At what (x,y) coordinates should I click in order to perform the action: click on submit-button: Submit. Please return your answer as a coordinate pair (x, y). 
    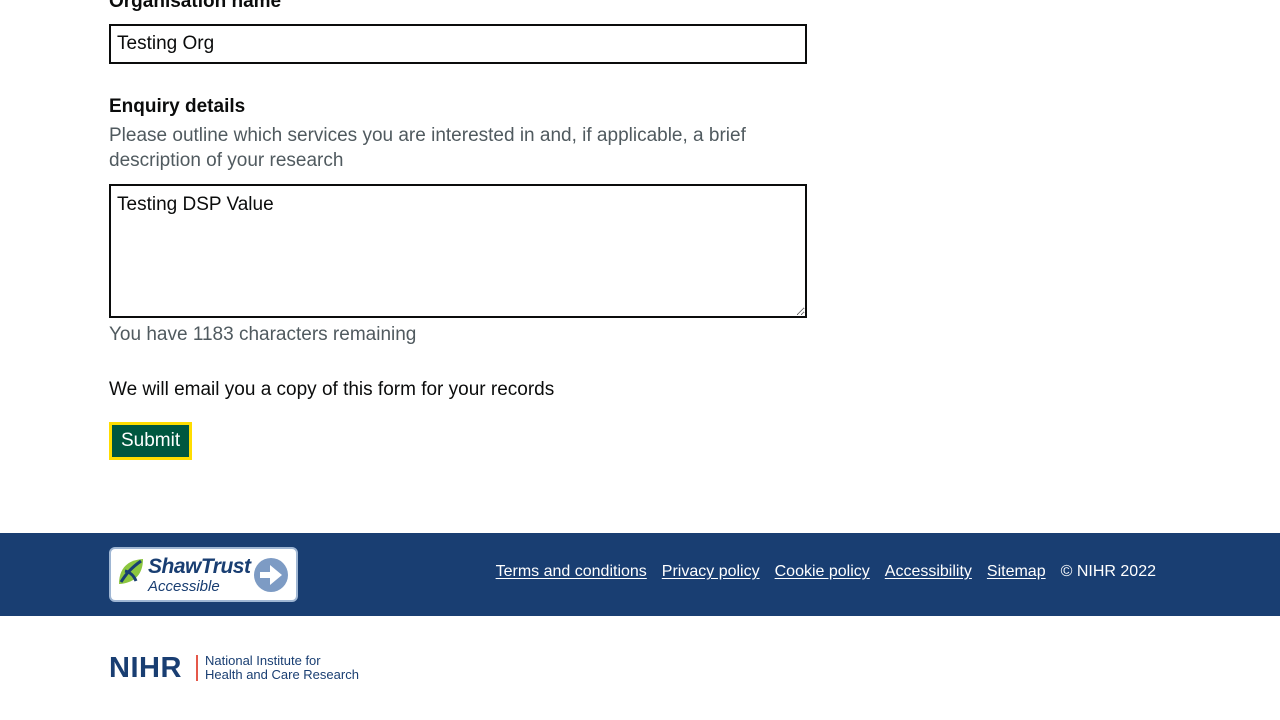
    Looking at the image, I should click on (151, 441).